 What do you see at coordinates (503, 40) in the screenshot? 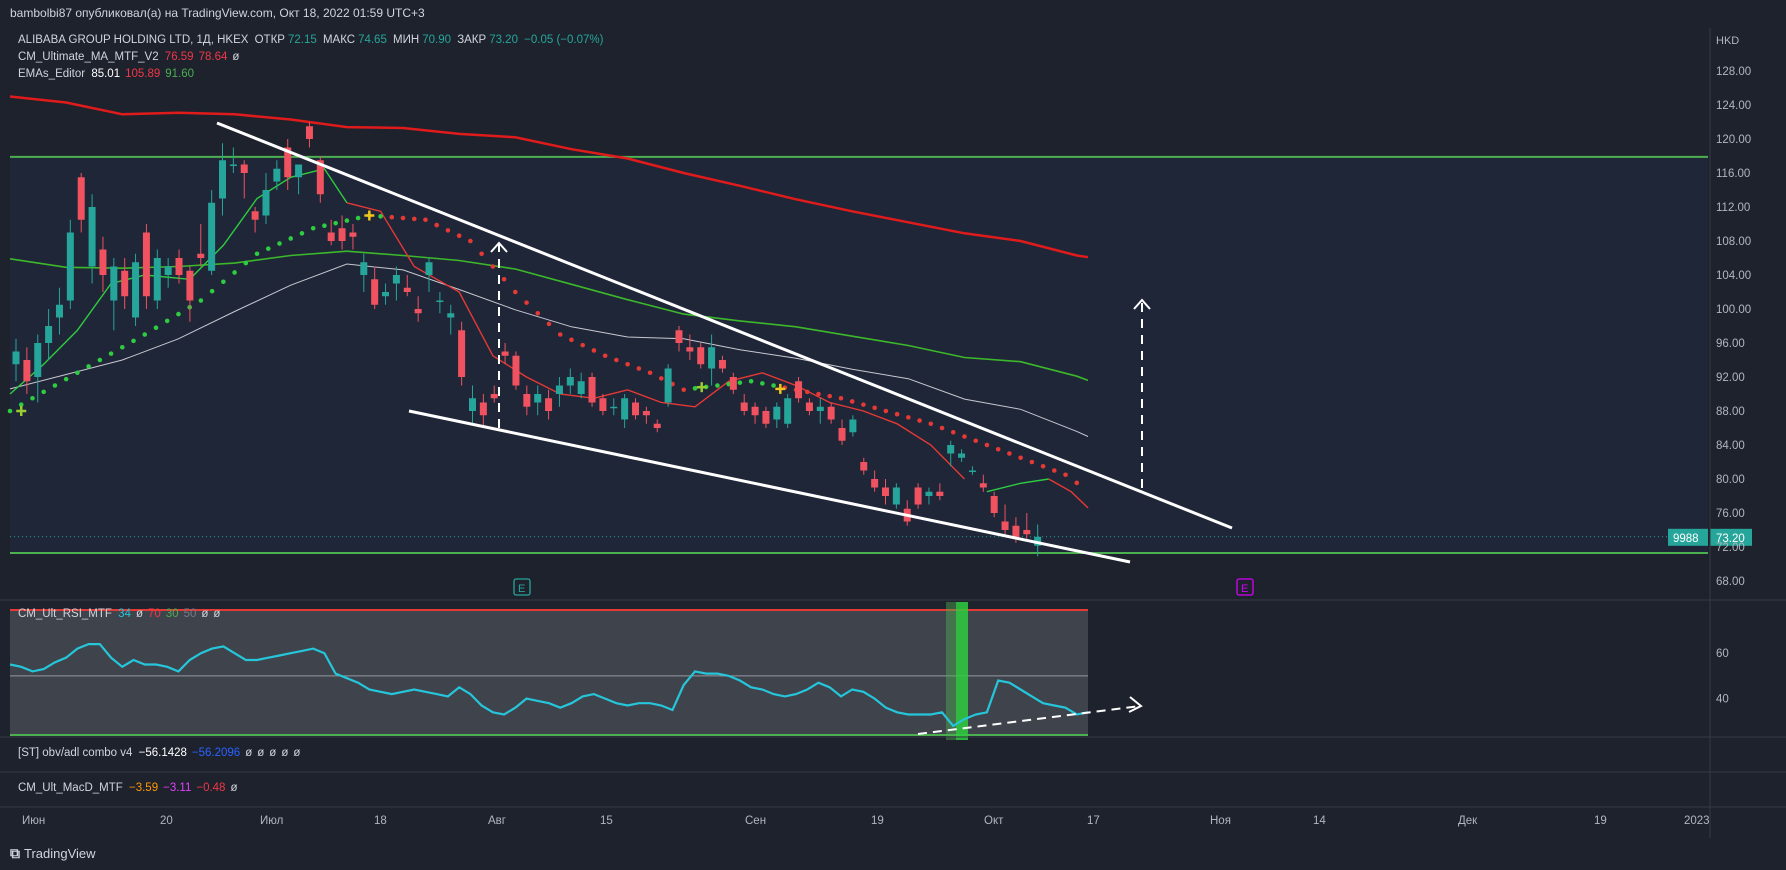
I see `close-value: 73.20` at bounding box center [503, 40].